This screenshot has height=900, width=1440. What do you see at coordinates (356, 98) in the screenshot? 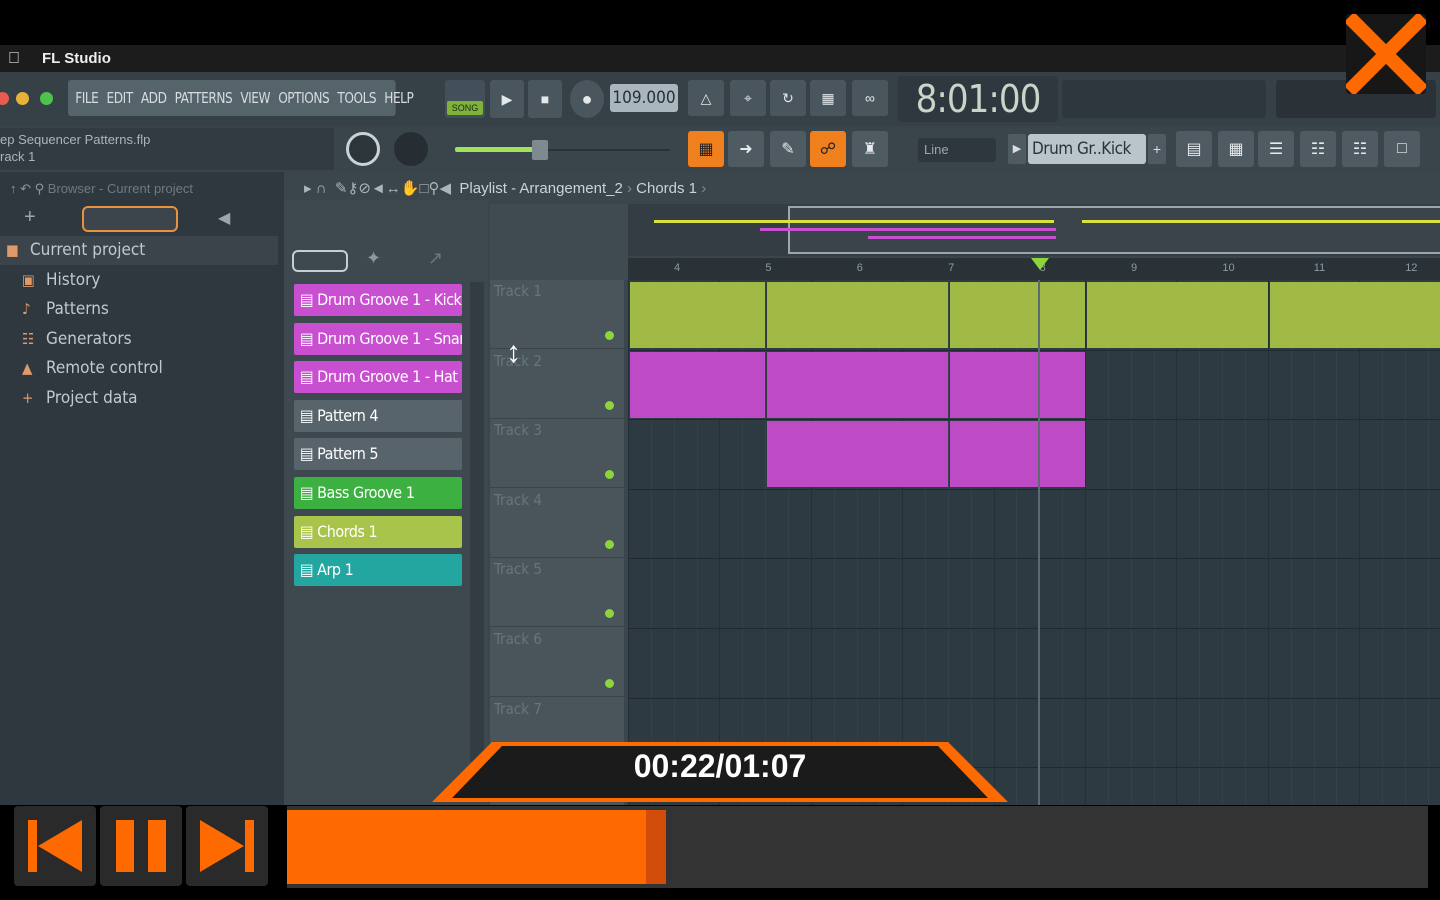
I see `menu-tools: TOOLS` at bounding box center [356, 98].